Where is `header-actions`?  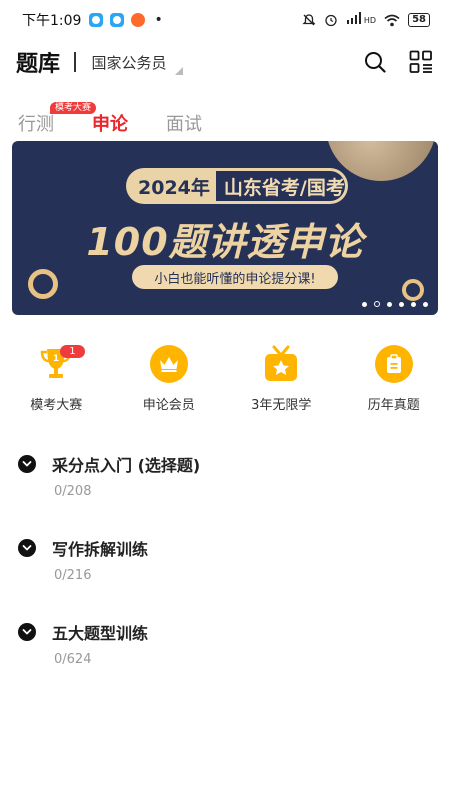
header-actions is located at coordinates (398, 62).